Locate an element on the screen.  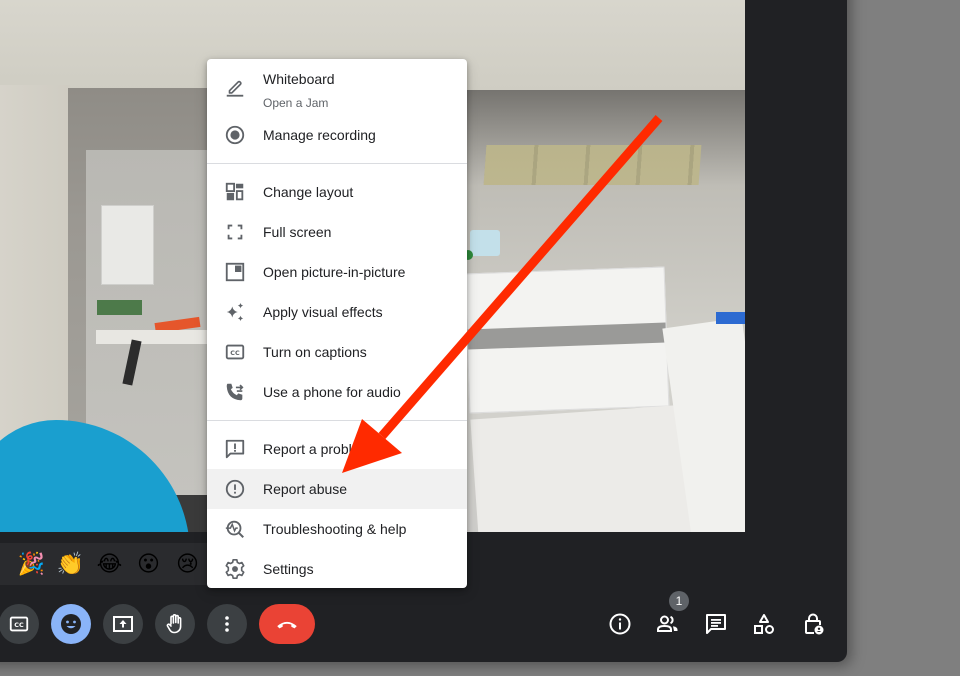
menu-item-change-layout: Change layout is located at coordinates (337, 192).